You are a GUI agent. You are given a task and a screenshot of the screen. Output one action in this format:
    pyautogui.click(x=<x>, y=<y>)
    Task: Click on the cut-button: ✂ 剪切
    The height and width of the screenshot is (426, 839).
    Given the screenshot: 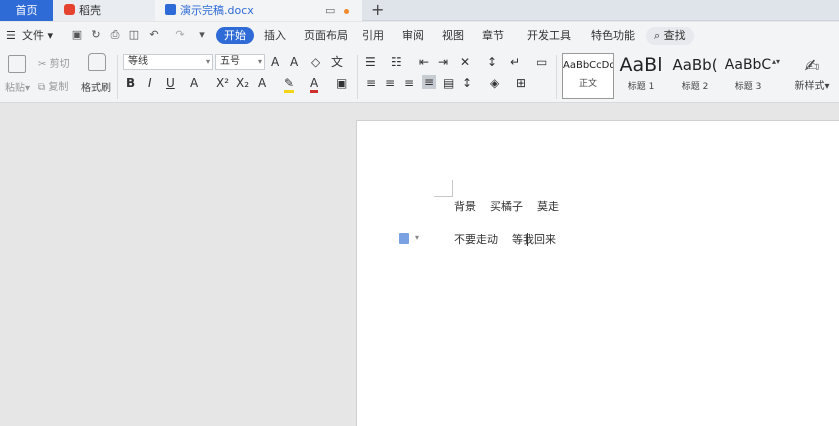 What is the action you would take?
    pyautogui.click(x=54, y=62)
    